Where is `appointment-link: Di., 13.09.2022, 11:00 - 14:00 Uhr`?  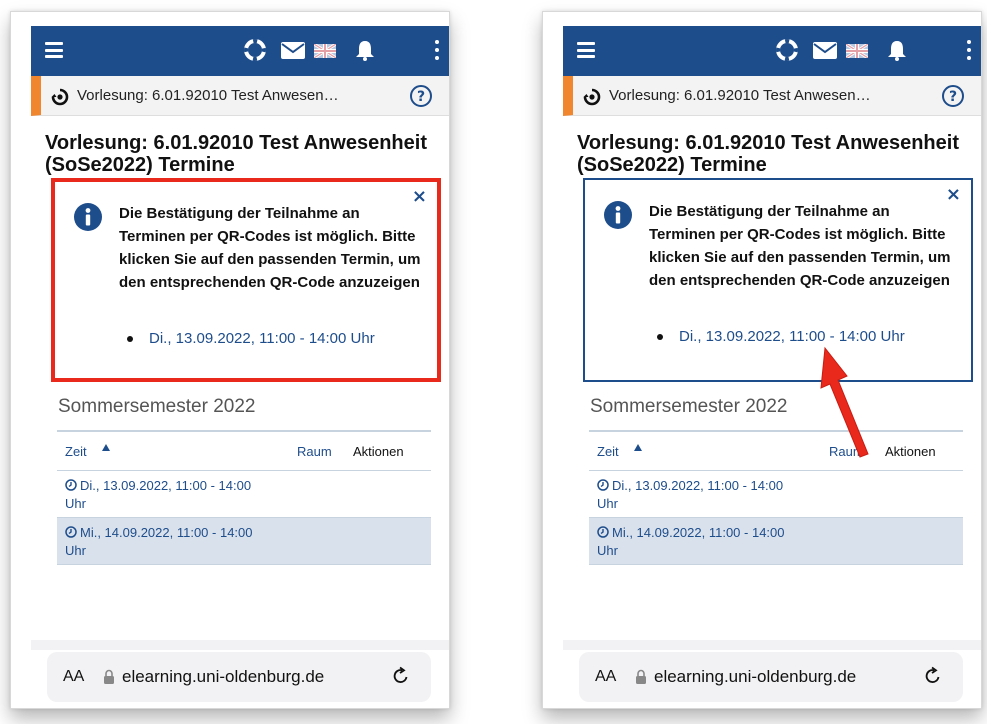 appointment-link: Di., 13.09.2022, 11:00 - 14:00 Uhr is located at coordinates (286, 338).